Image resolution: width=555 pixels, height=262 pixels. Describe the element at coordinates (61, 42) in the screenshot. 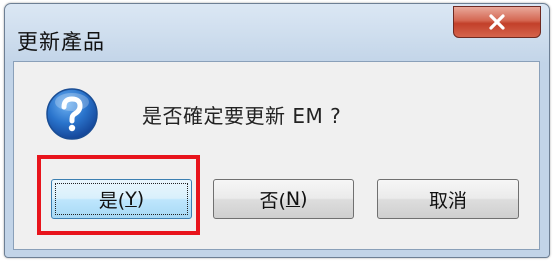

I see `dialog-title: 更新產品` at that location.